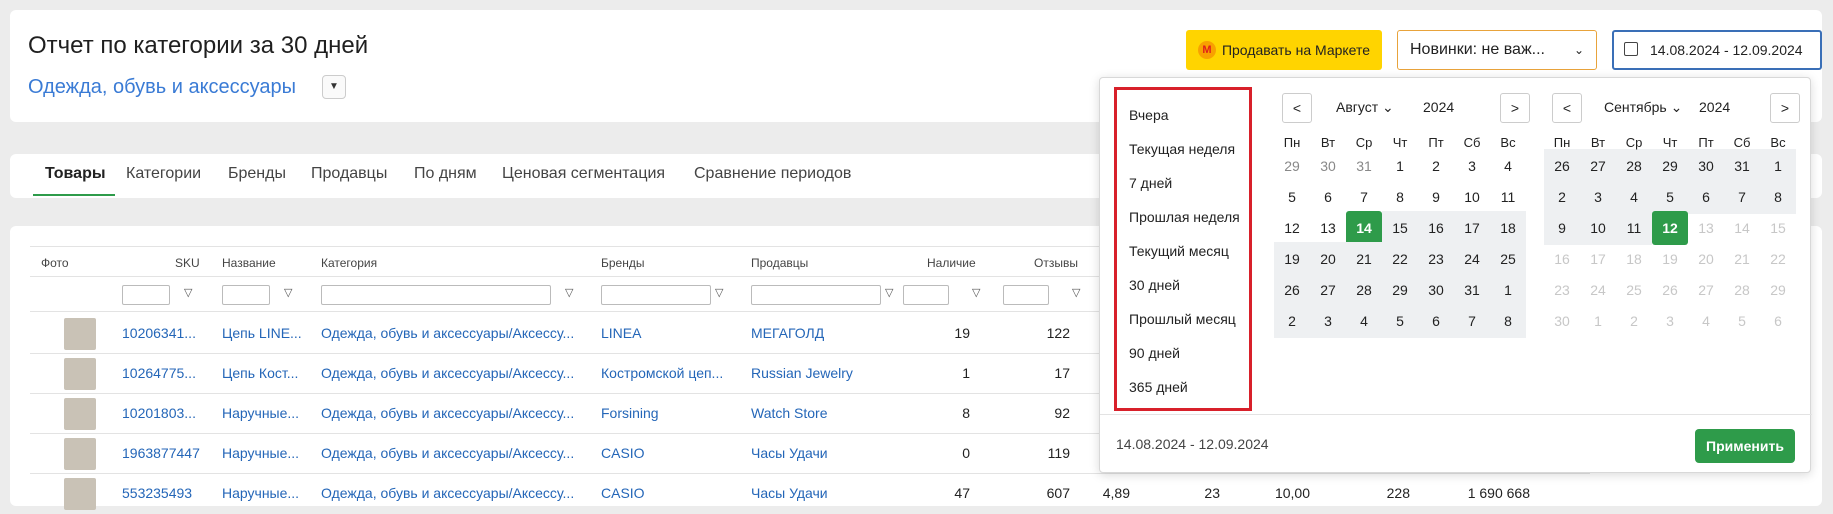  I want to click on name-filter-input, so click(246, 295).